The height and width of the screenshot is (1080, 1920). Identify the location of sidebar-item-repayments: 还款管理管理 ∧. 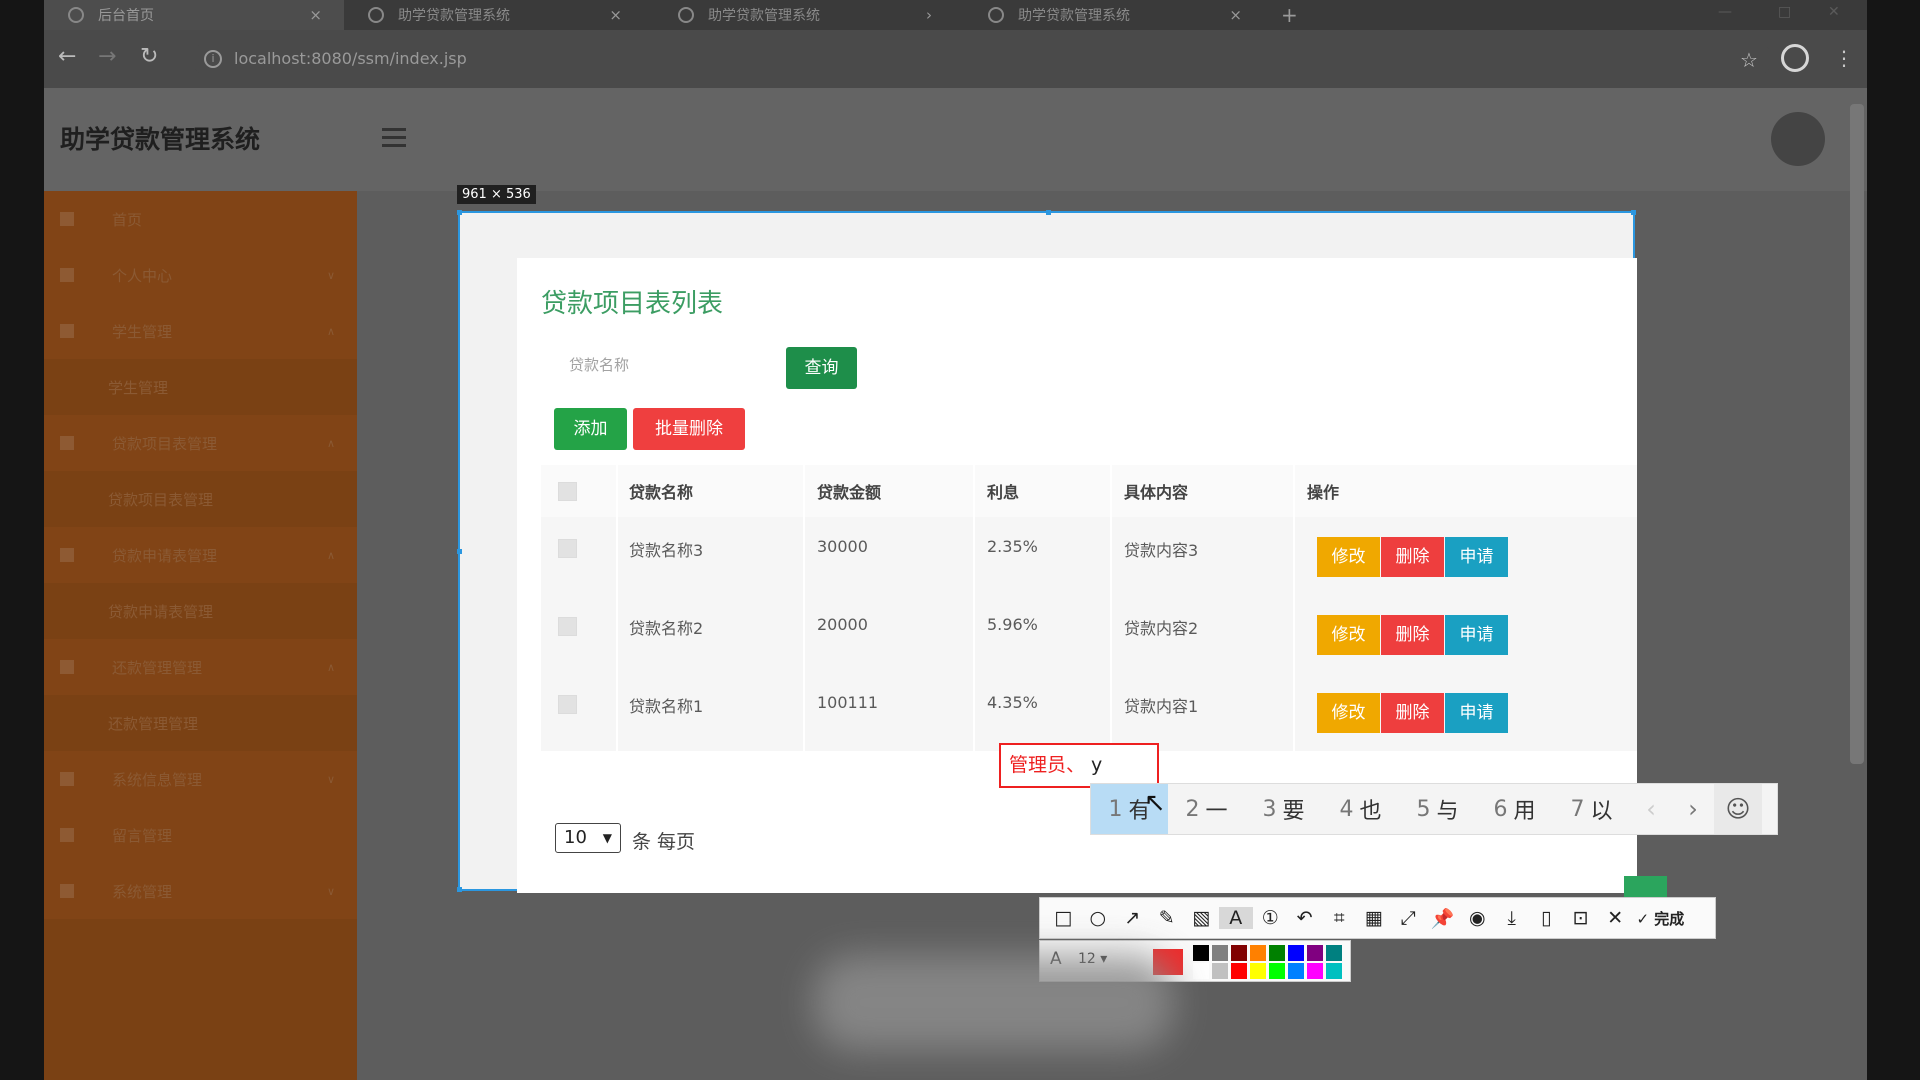
(200, 667).